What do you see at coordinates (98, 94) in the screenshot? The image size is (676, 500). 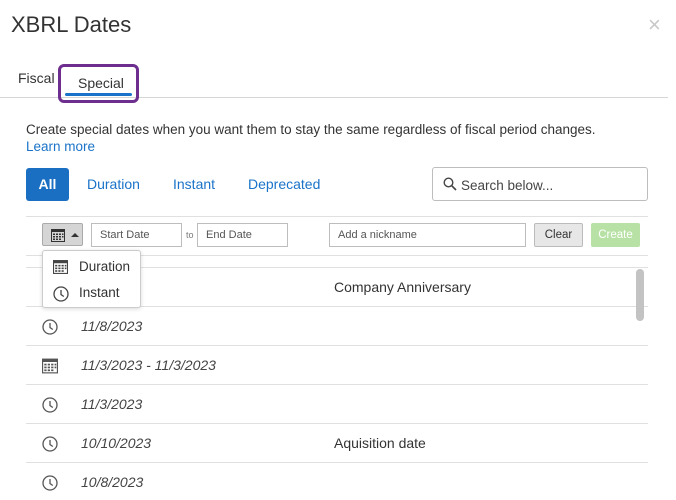 I see `active-tab-indicator` at bounding box center [98, 94].